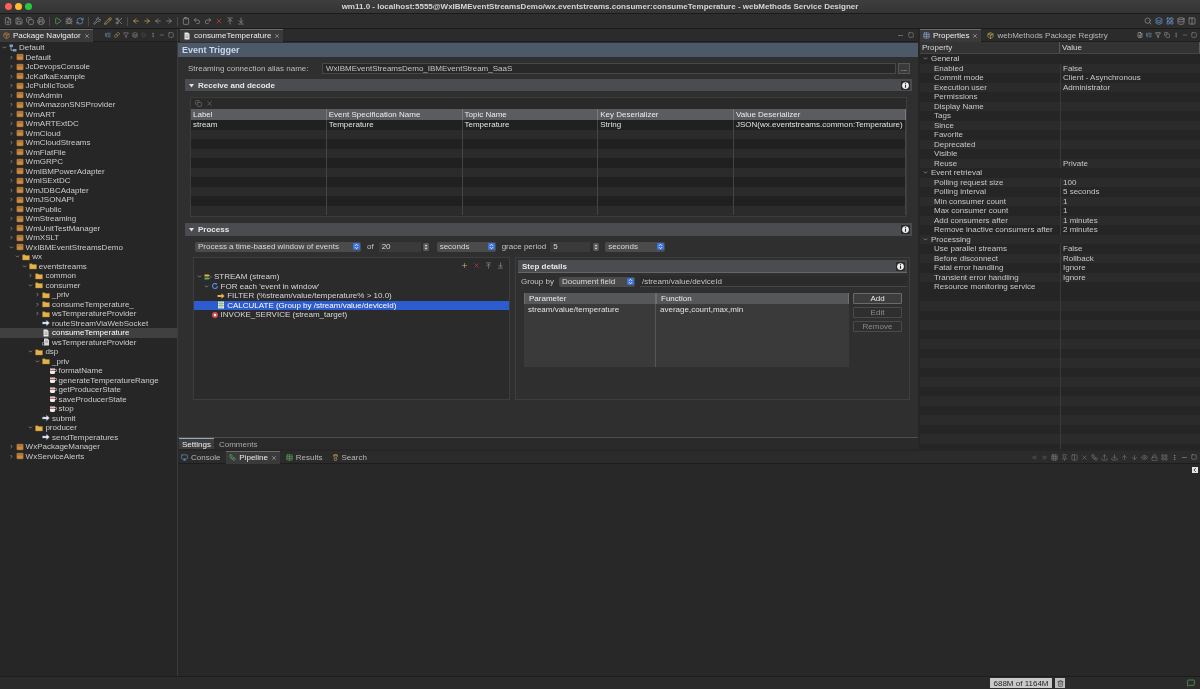 This screenshot has height=689, width=1200. I want to click on window-close-button, so click(8, 6).